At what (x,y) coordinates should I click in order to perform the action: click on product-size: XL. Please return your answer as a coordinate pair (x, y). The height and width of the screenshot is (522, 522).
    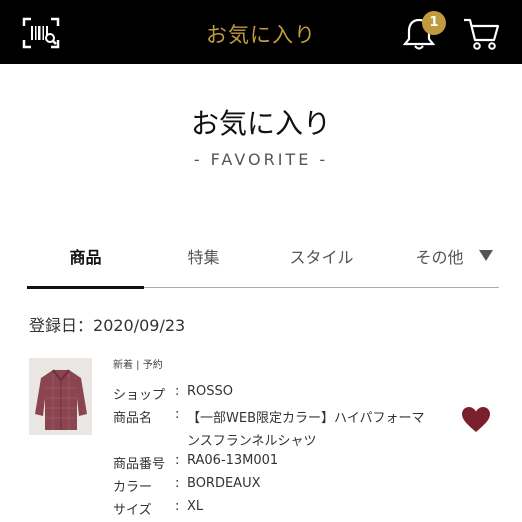
    Looking at the image, I should click on (195, 506).